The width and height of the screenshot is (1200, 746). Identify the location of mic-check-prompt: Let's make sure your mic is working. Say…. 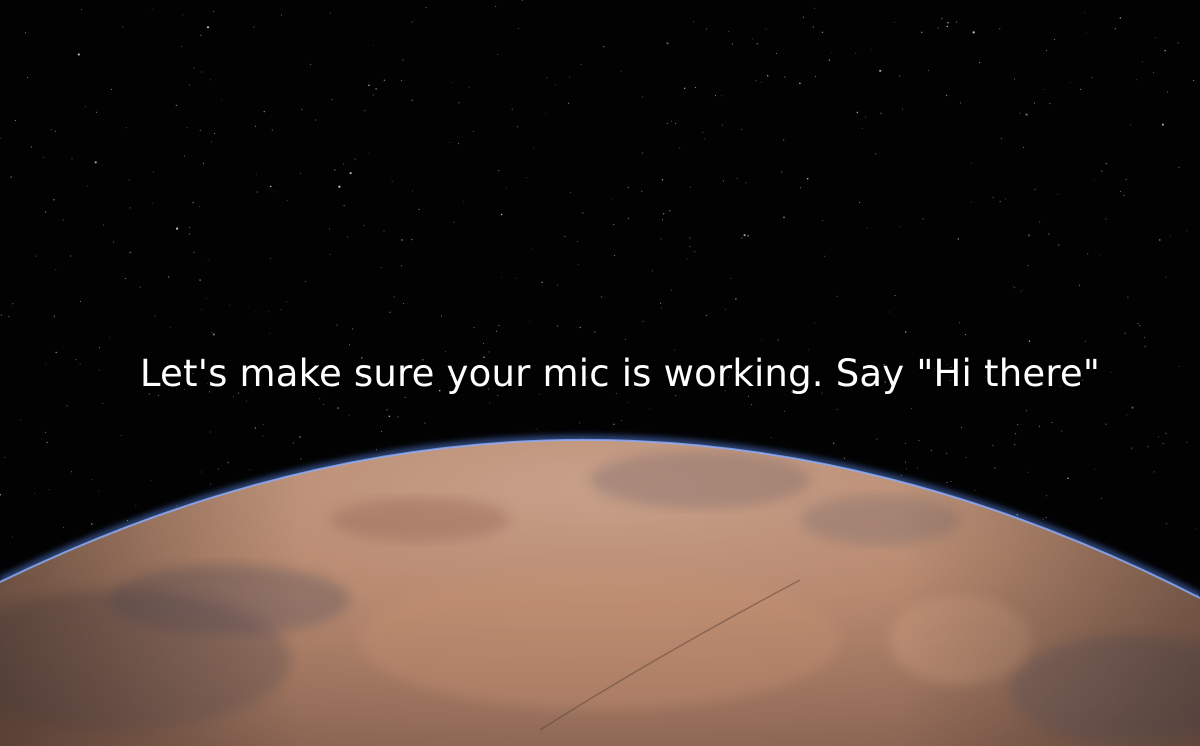
(620, 373).